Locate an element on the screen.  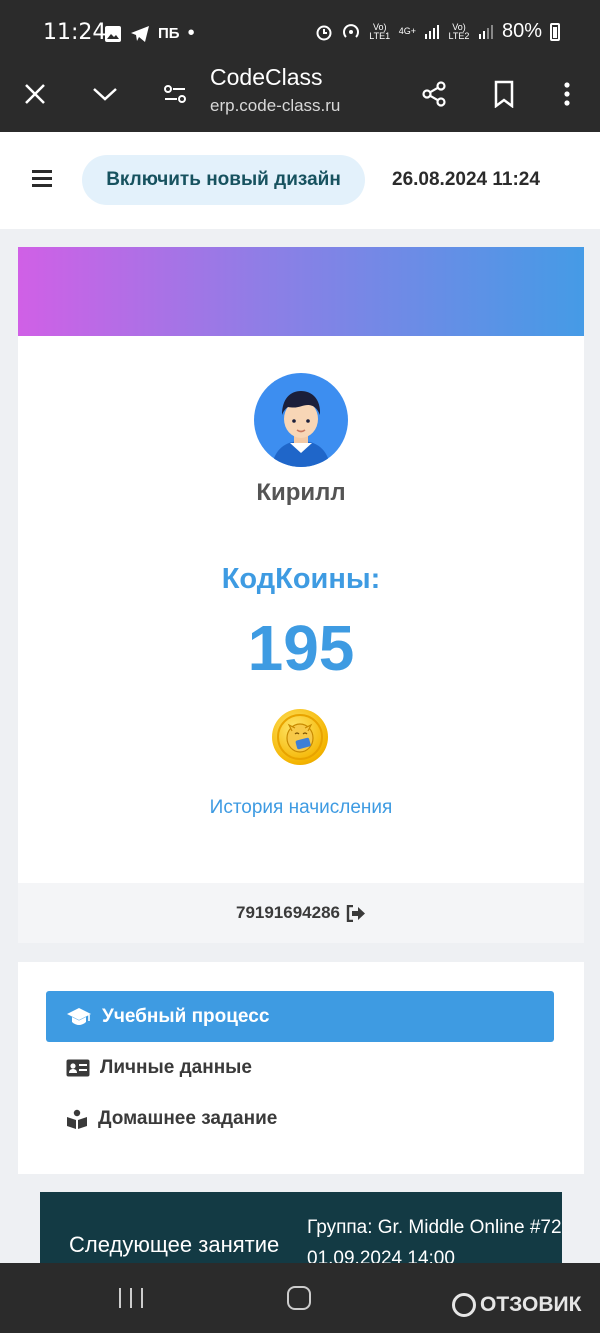
app-header: Включить новый дизайн 26.08.2024 11:24 is located at coordinates (300, 180).